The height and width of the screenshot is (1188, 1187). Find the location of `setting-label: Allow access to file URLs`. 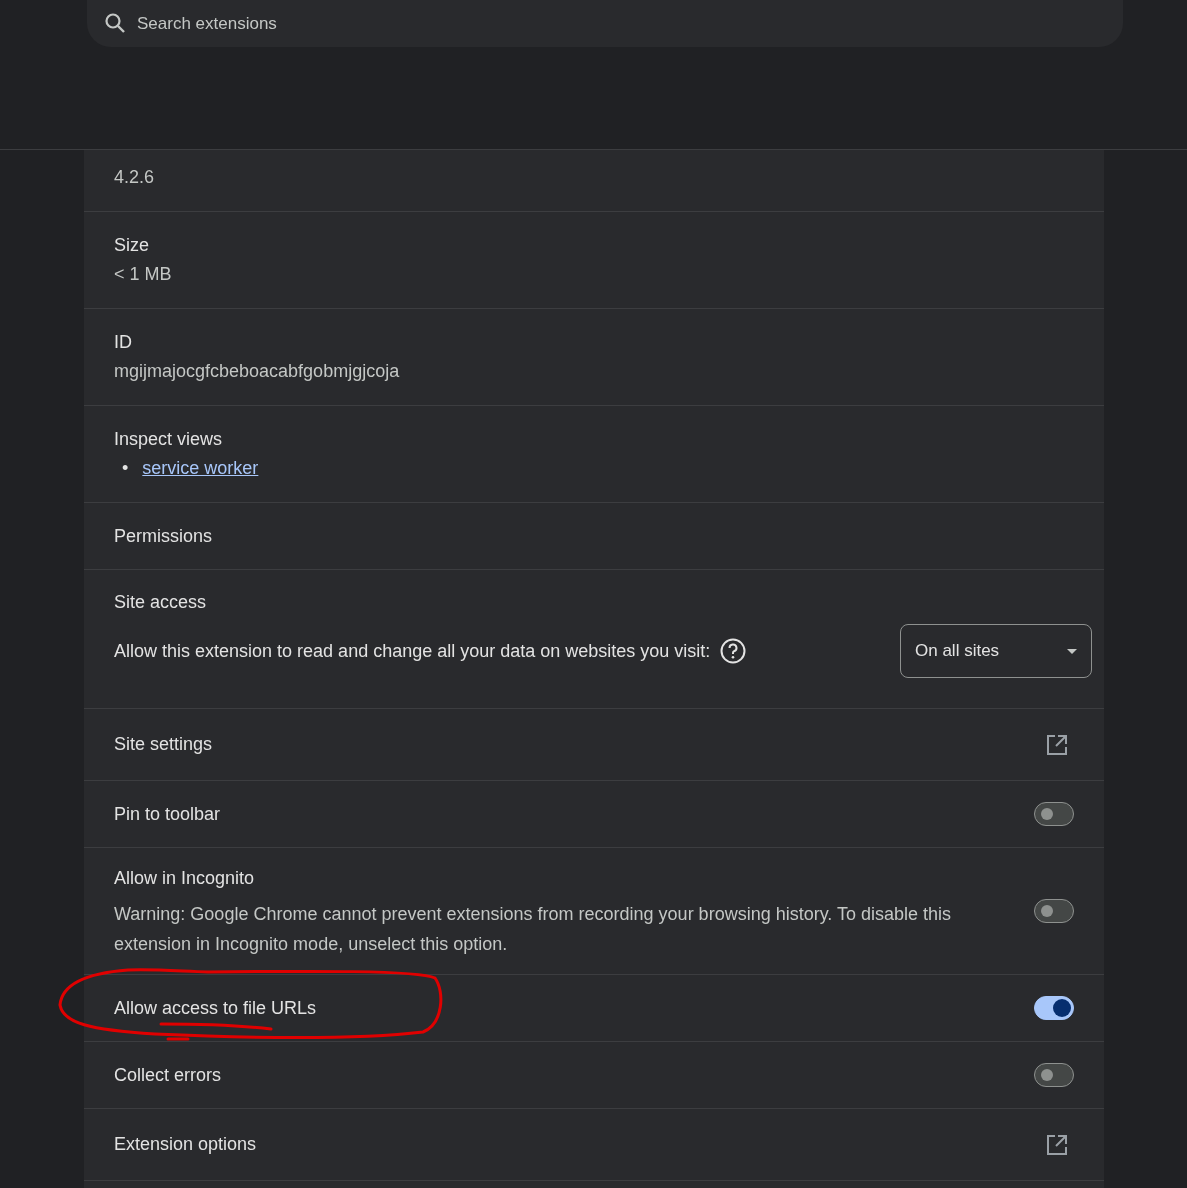

setting-label: Allow access to file URLs is located at coordinates (215, 1008).